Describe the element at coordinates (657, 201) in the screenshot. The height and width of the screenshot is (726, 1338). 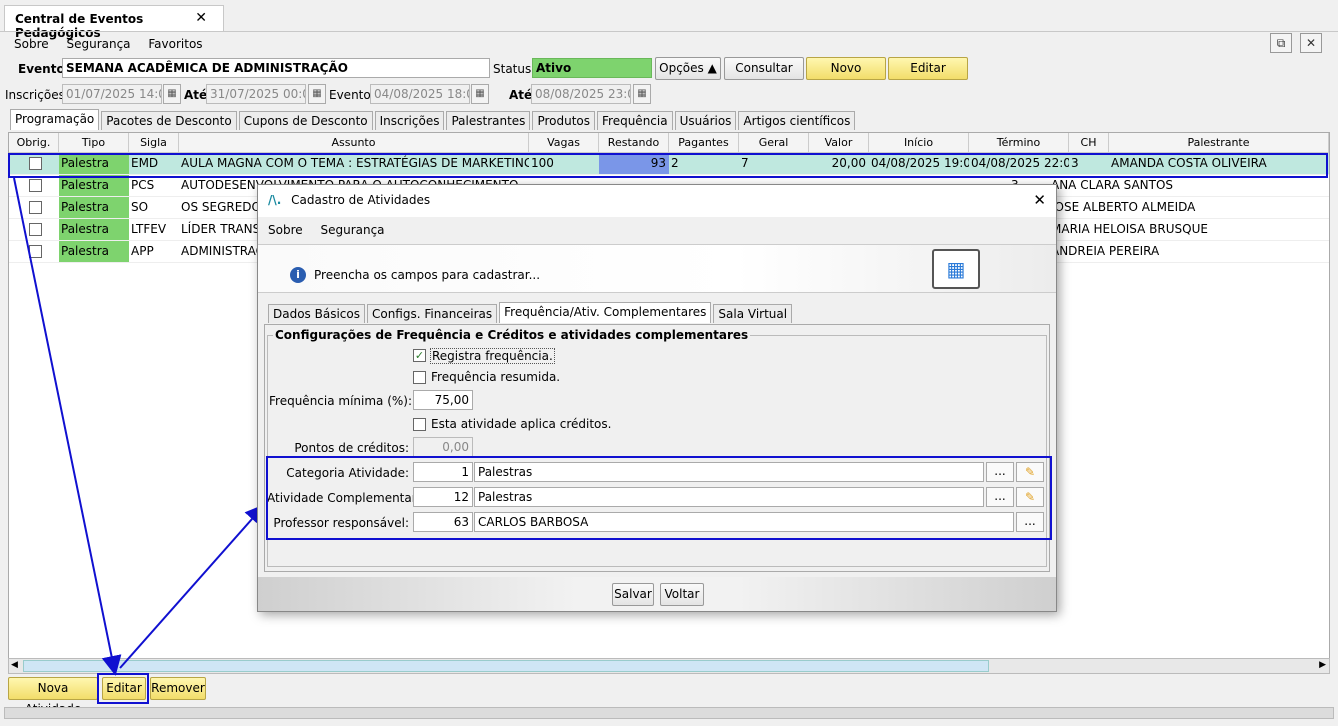
I see `dialog-titlebar: /\. Cadastro de Atividades ✕` at that location.